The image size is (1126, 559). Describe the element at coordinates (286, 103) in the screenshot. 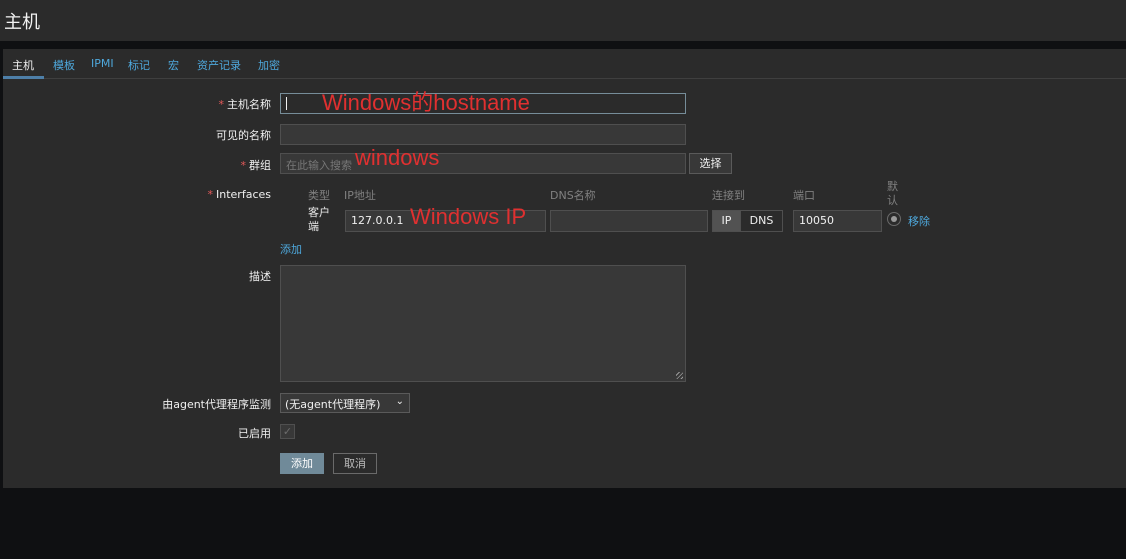

I see `text-caret` at that location.